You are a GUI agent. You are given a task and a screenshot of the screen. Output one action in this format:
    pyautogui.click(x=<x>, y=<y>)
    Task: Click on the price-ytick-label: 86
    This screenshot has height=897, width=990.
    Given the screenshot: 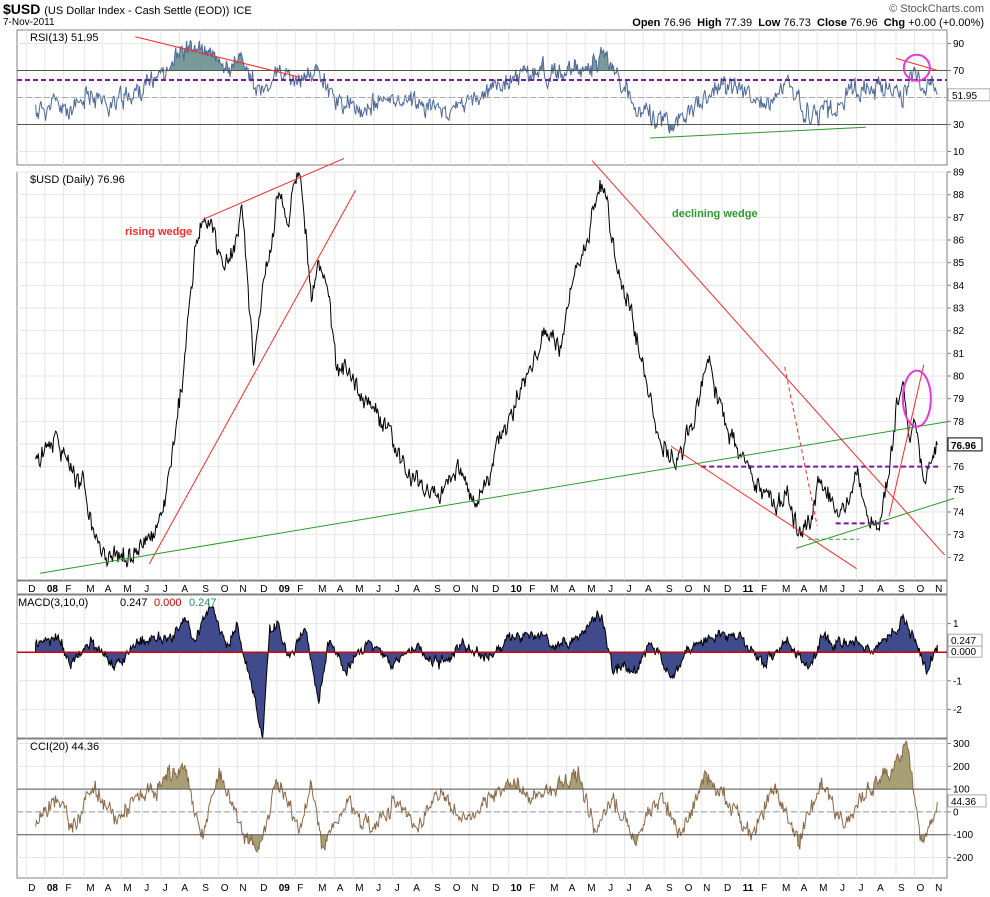 What is the action you would take?
    pyautogui.click(x=959, y=241)
    